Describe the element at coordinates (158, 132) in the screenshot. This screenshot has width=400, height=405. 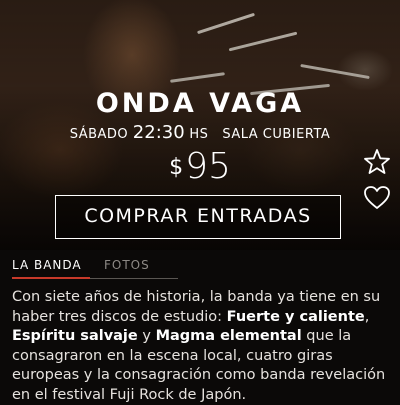
I see `event-time: 22:30` at that location.